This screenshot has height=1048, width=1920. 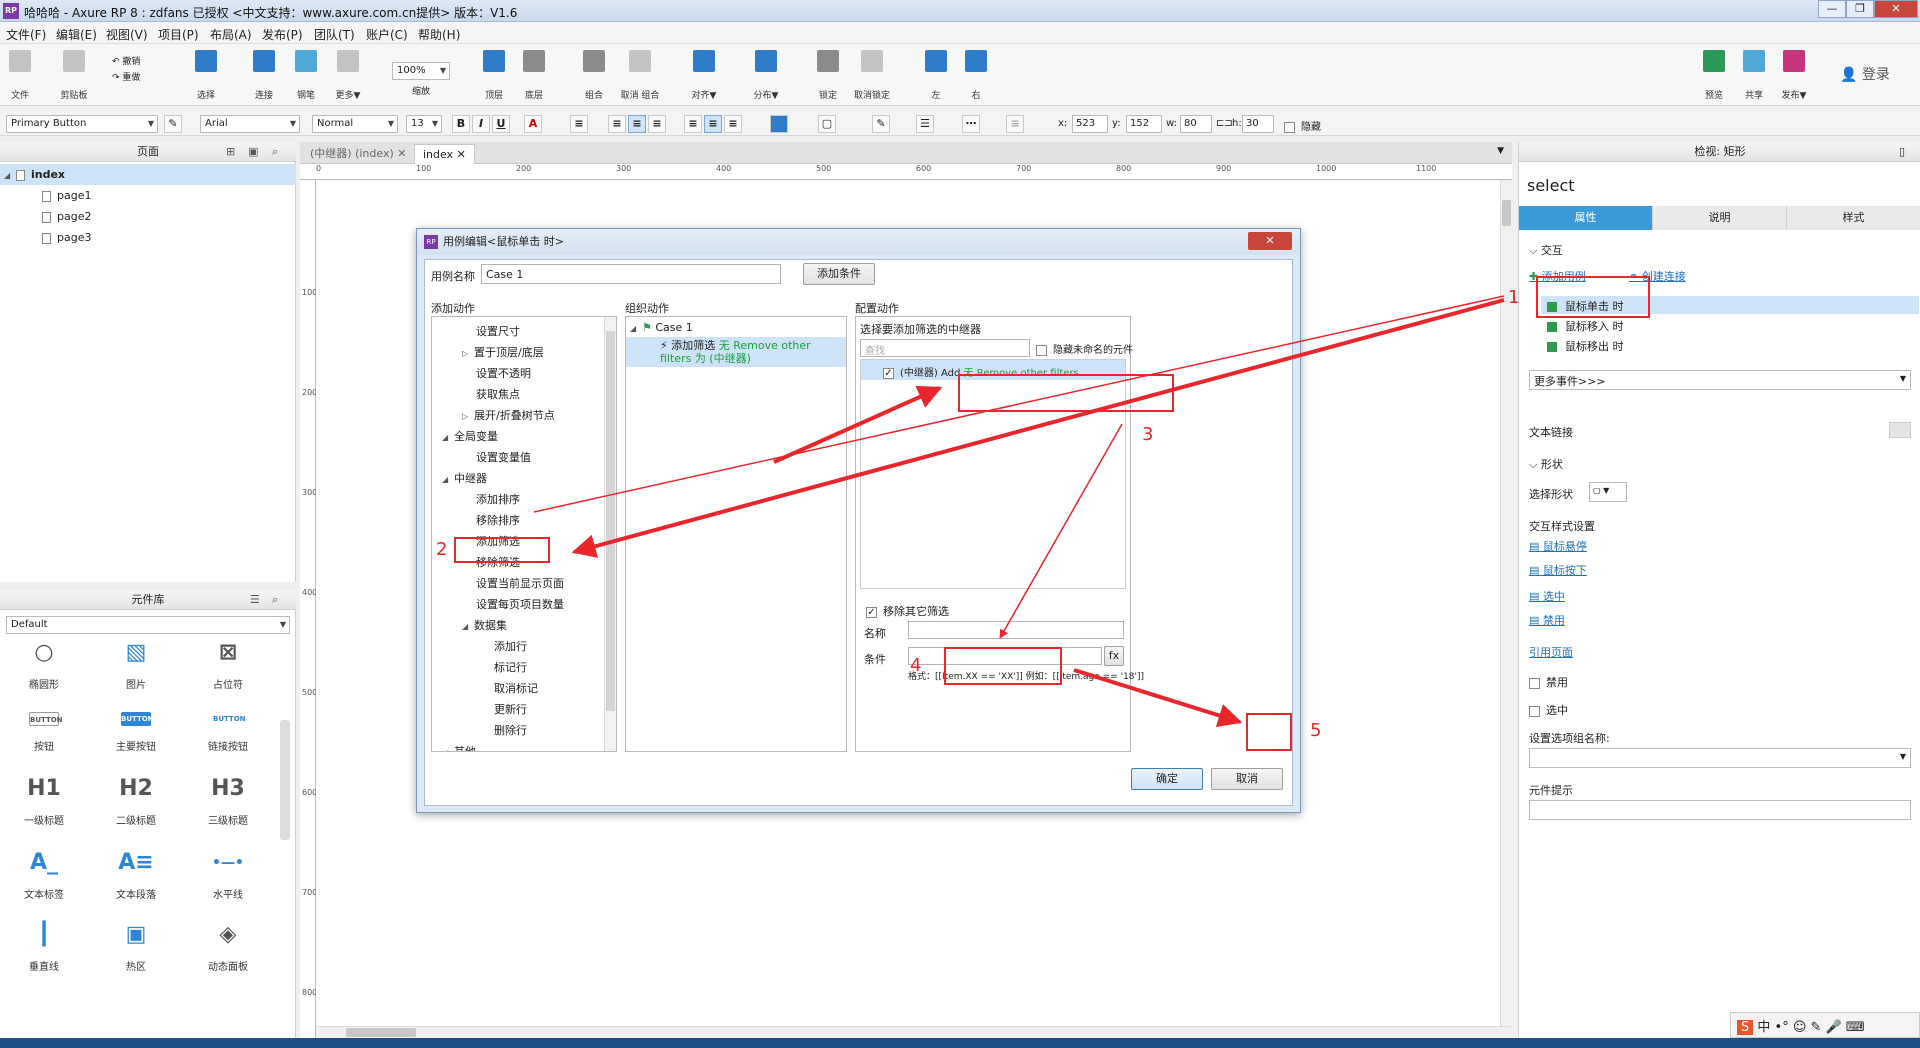 I want to click on action-update-rows: 更新行, so click(x=510, y=709).